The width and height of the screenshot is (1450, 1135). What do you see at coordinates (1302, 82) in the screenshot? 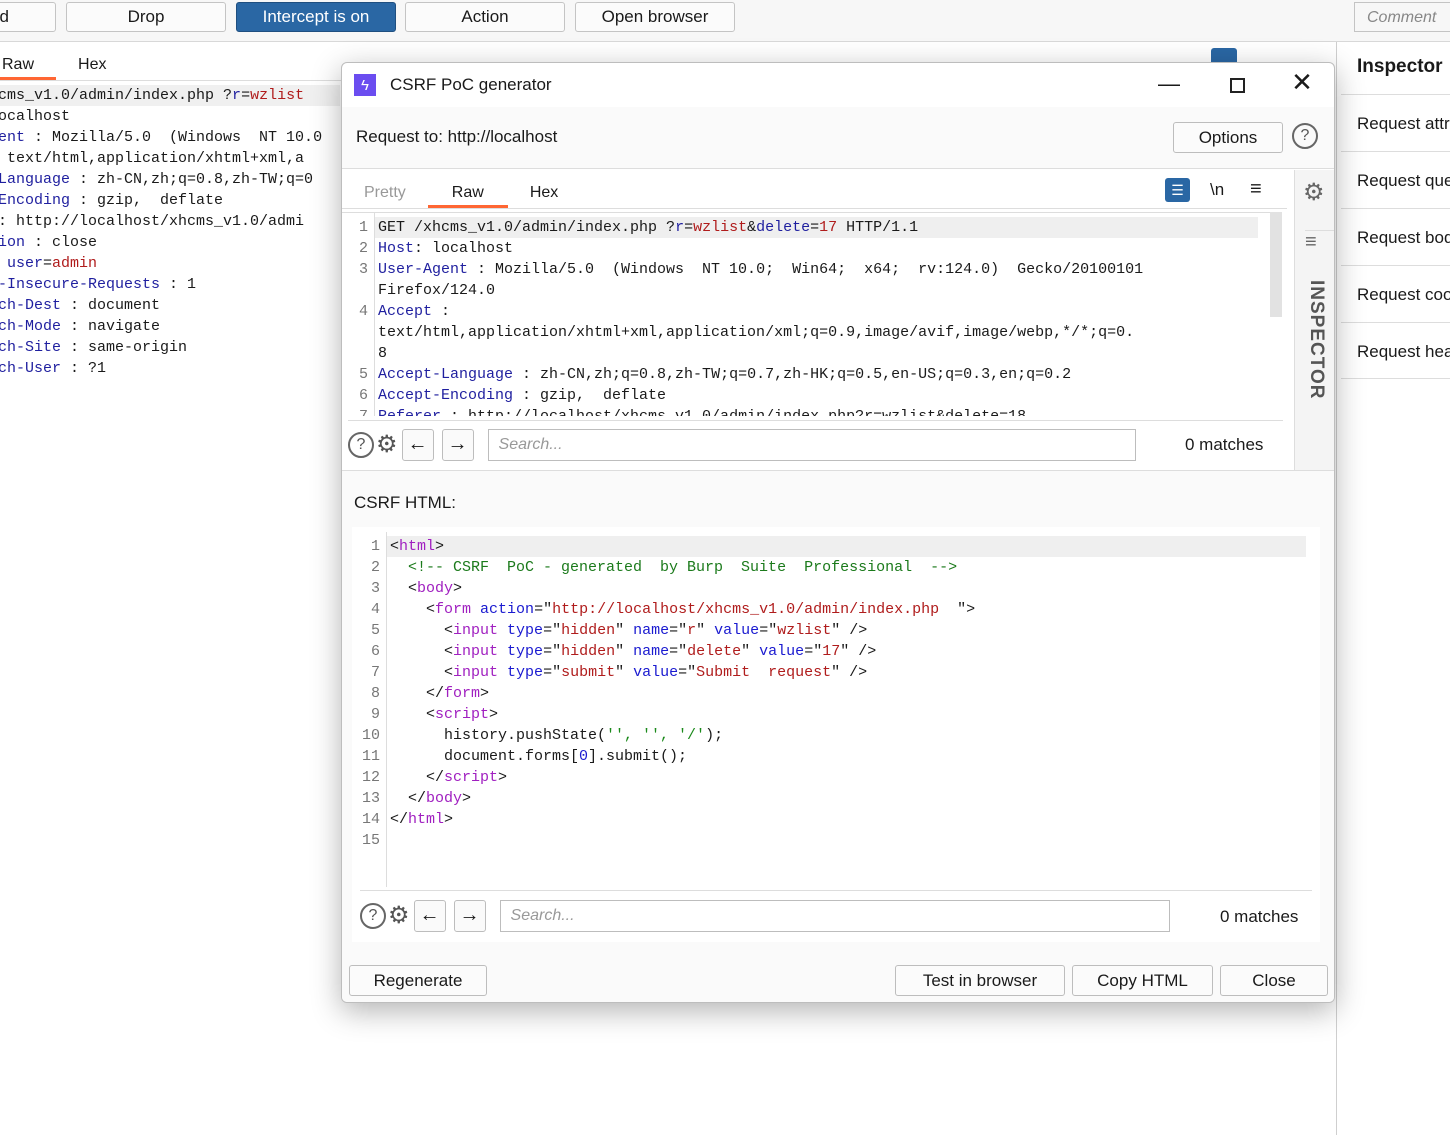
I see `close-icon: ✕` at bounding box center [1302, 82].